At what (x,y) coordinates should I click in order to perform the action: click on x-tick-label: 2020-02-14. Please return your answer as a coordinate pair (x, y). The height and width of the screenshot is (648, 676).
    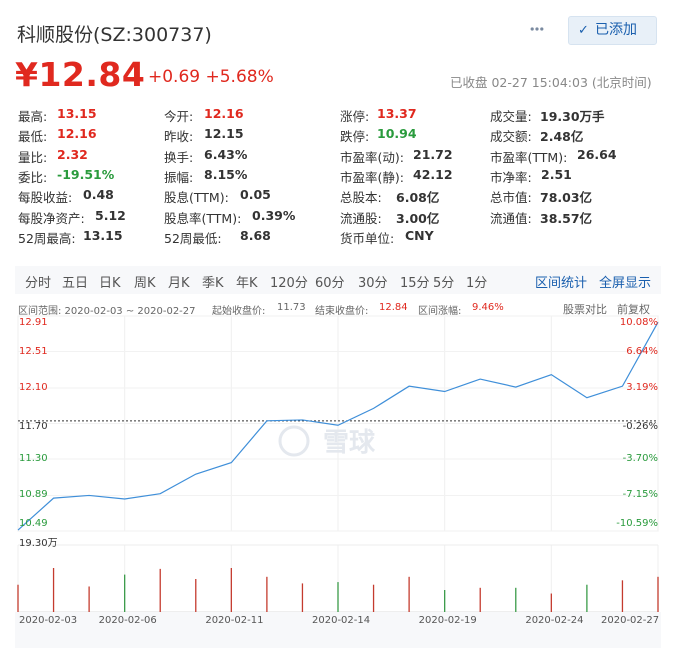
    Looking at the image, I should click on (341, 620).